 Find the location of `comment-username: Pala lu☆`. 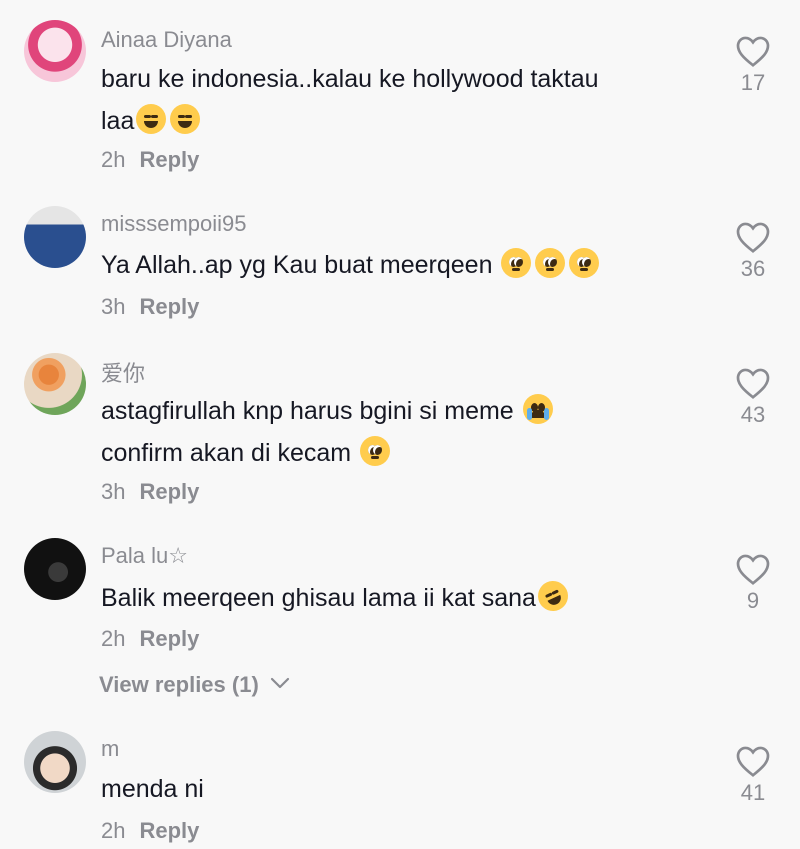

comment-username: Pala lu☆ is located at coordinates (144, 556).